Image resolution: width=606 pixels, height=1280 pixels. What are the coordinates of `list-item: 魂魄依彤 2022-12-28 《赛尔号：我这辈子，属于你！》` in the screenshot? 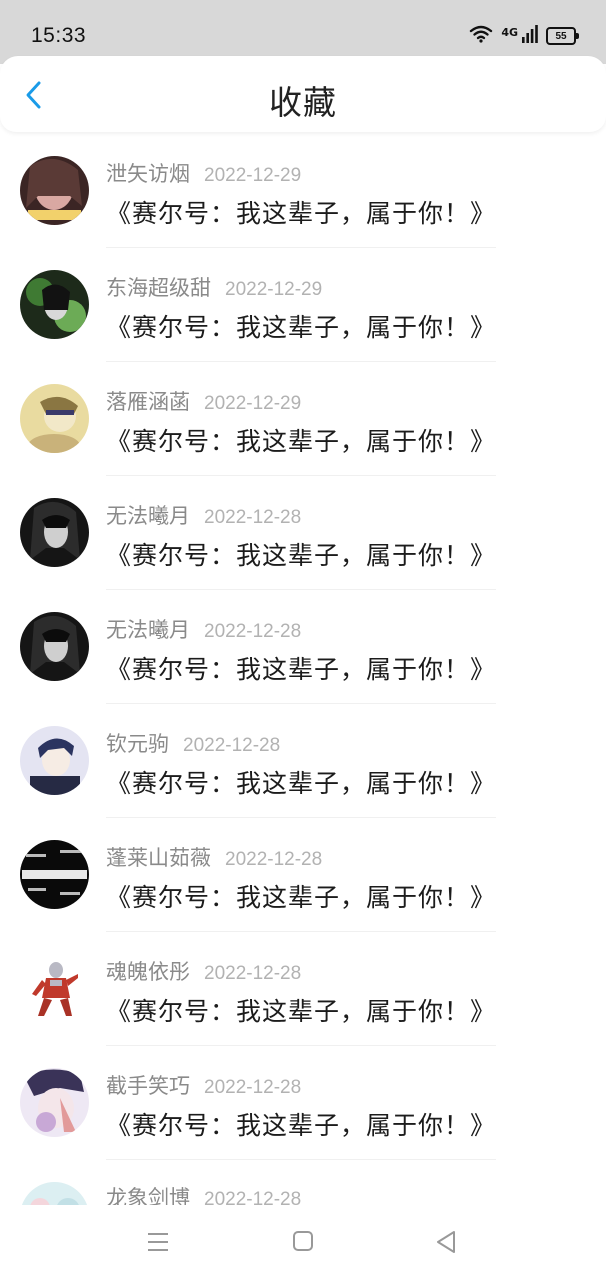 It's located at (303, 989).